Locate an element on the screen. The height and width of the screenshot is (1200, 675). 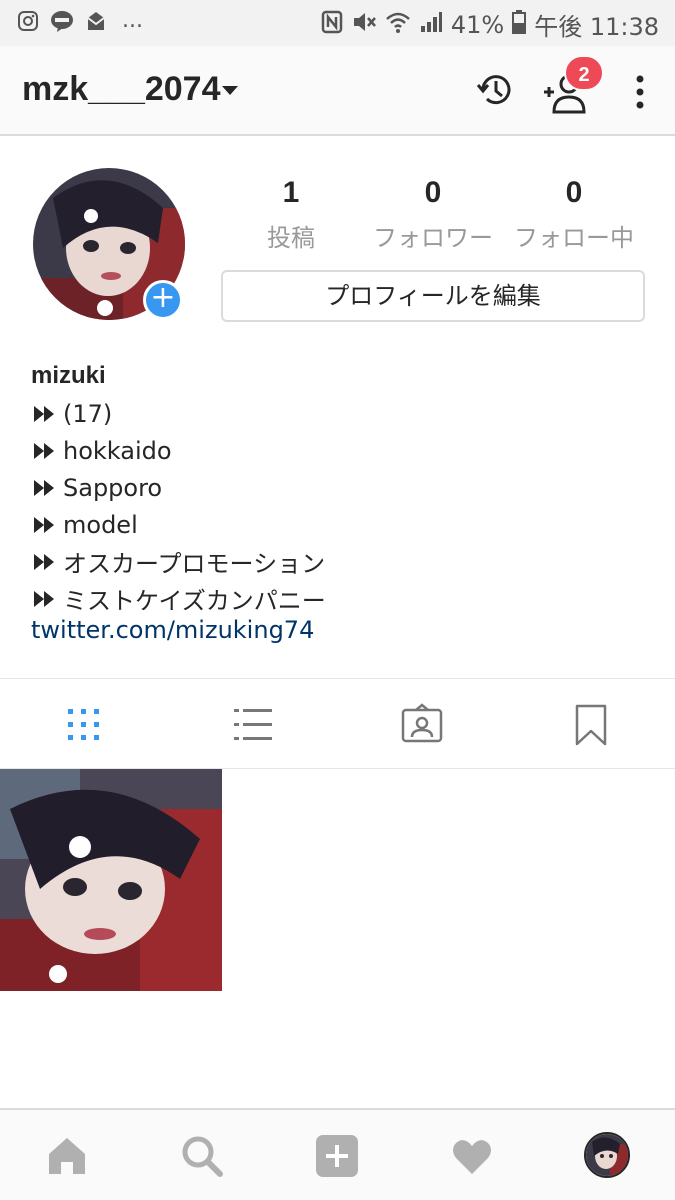
bio-line-text: ミストケイズカンパニー is located at coordinates (194, 601).